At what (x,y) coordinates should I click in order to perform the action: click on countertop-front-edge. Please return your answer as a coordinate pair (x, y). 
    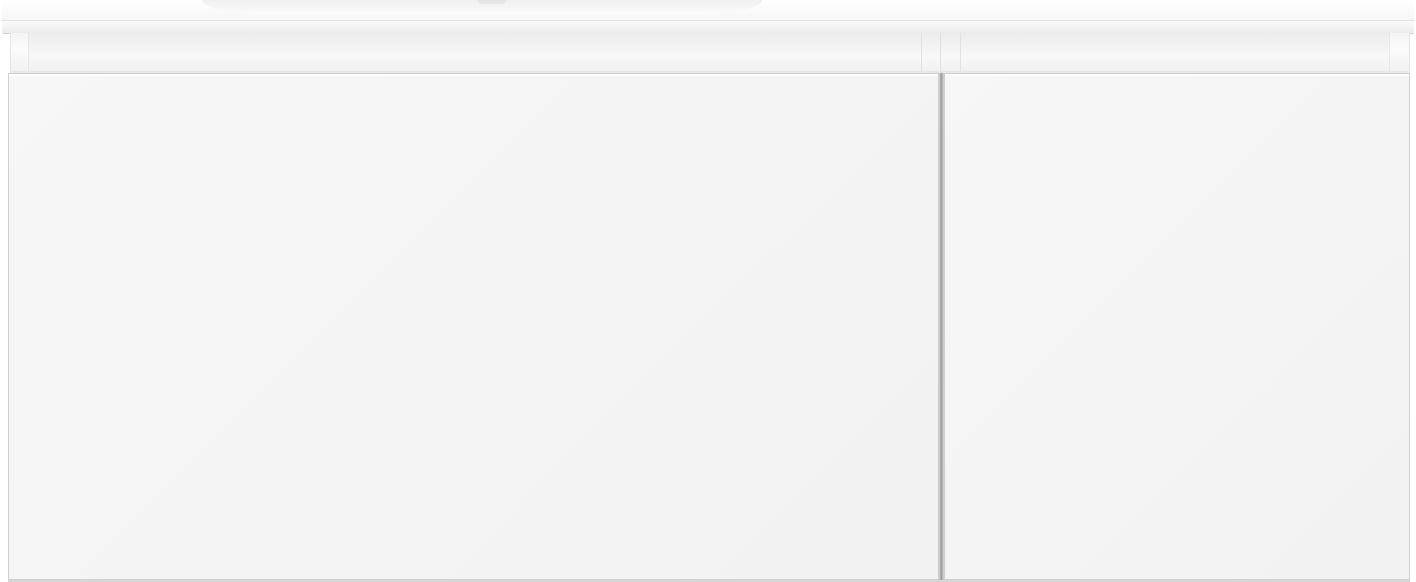
    Looking at the image, I should click on (708, 26).